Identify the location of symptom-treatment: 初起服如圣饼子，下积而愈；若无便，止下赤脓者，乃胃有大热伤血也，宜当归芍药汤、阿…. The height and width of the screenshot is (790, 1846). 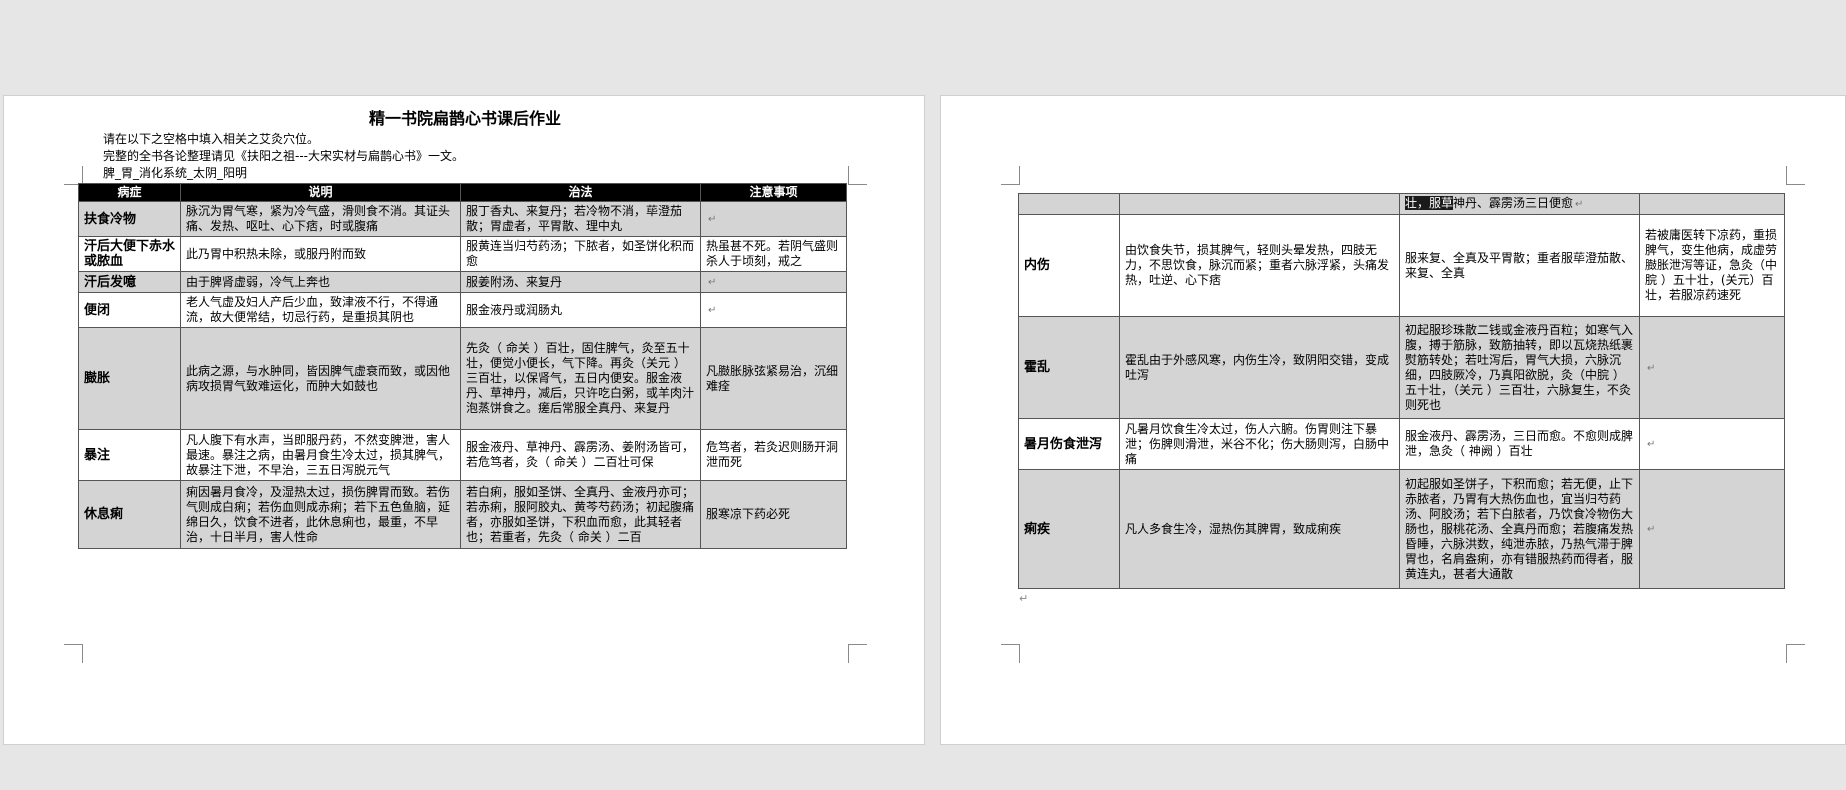
(1519, 529).